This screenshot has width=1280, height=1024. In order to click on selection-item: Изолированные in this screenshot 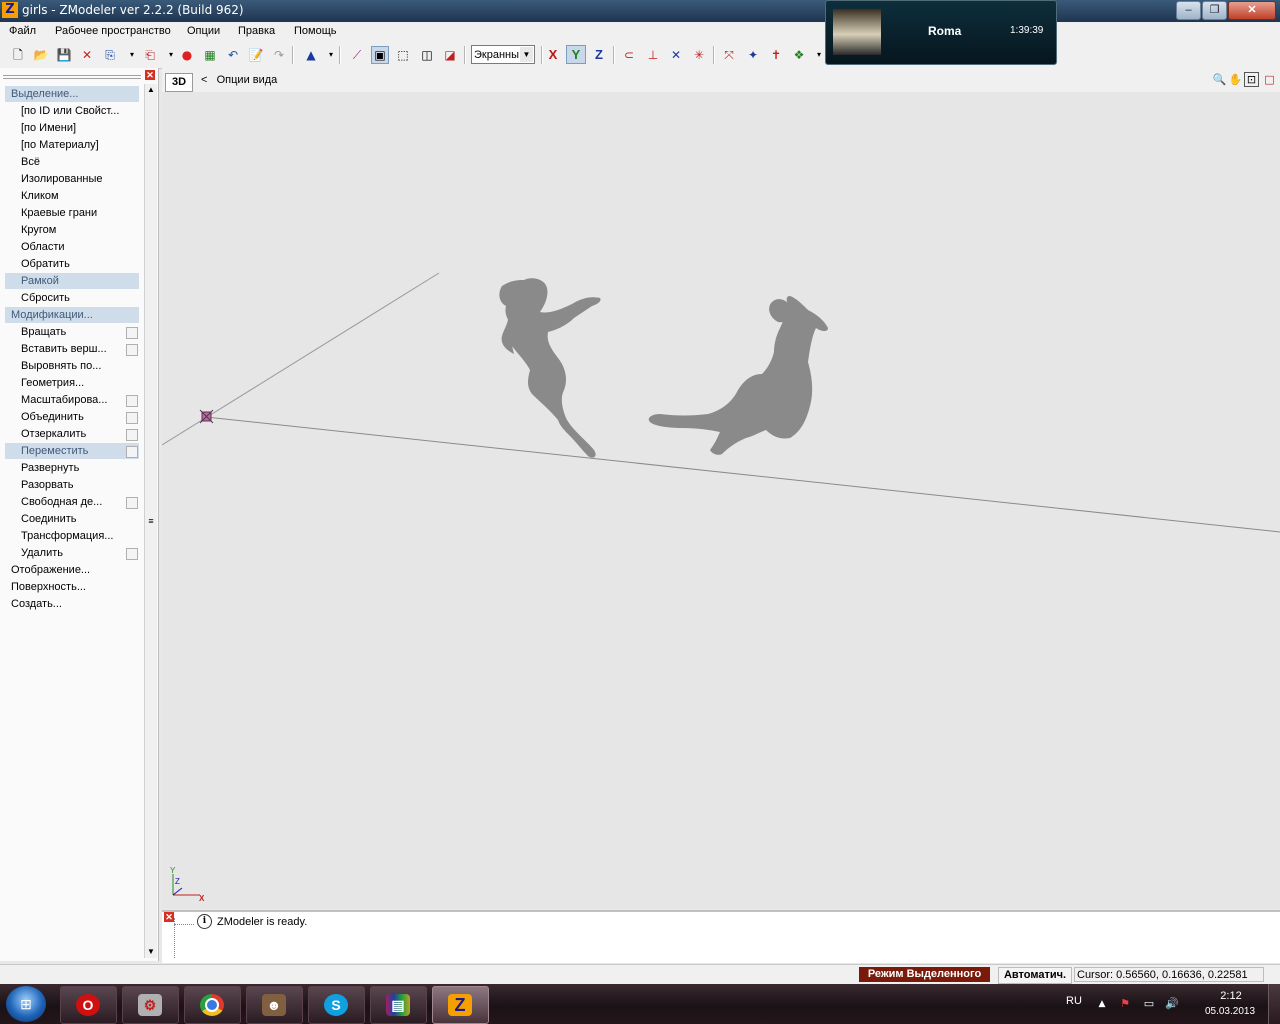, I will do `click(72, 179)`.